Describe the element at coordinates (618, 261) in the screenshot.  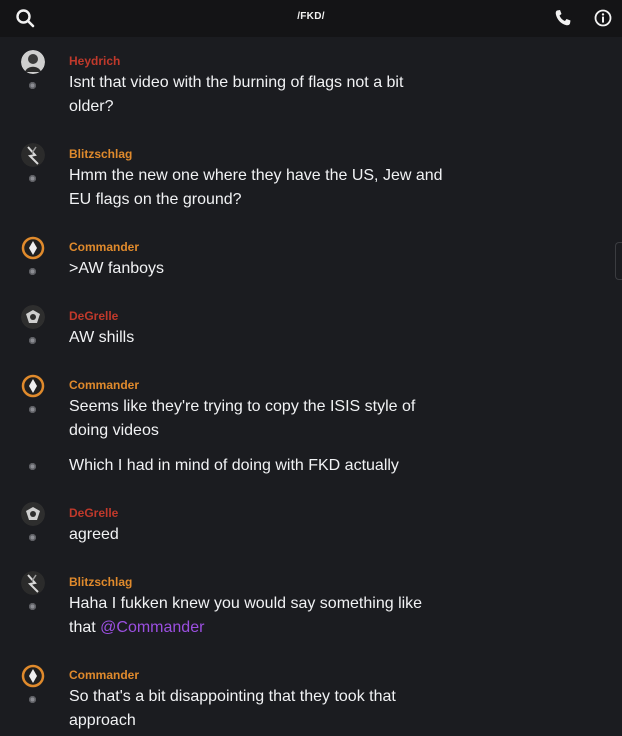
I see `scroll-handle` at that location.